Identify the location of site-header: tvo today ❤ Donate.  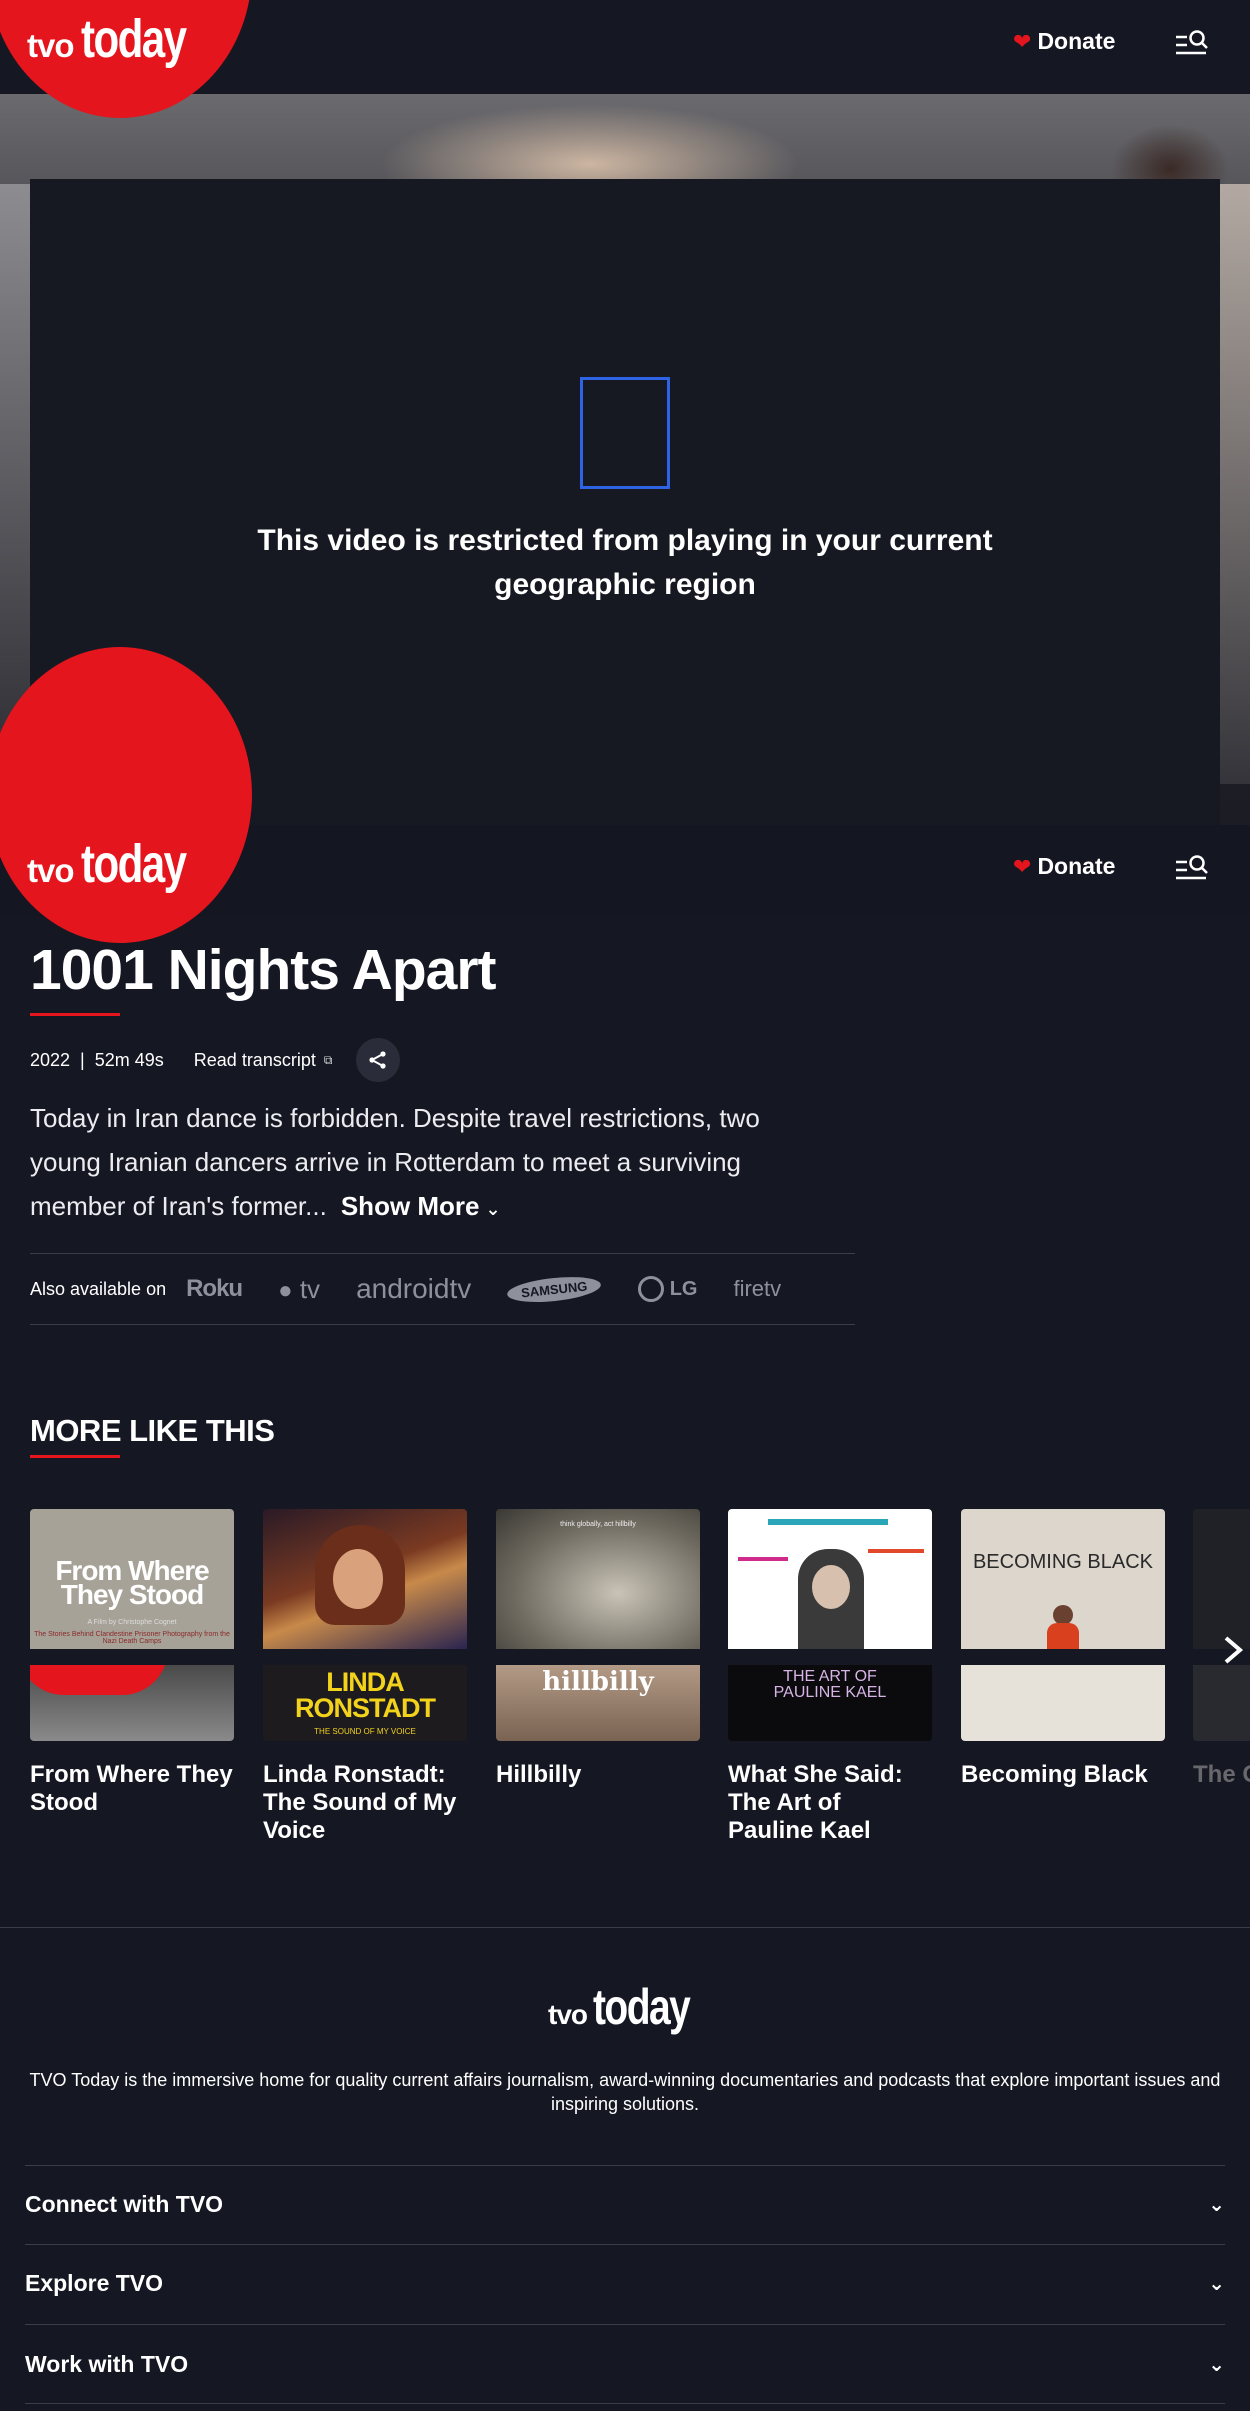
(625, 59).